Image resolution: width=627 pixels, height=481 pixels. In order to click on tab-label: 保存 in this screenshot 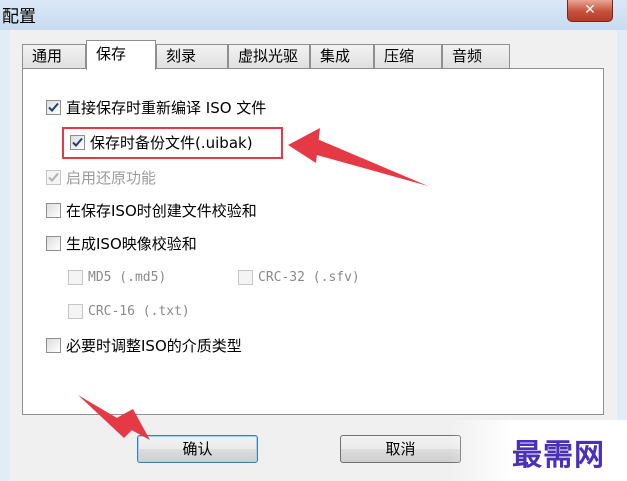, I will do `click(111, 54)`.